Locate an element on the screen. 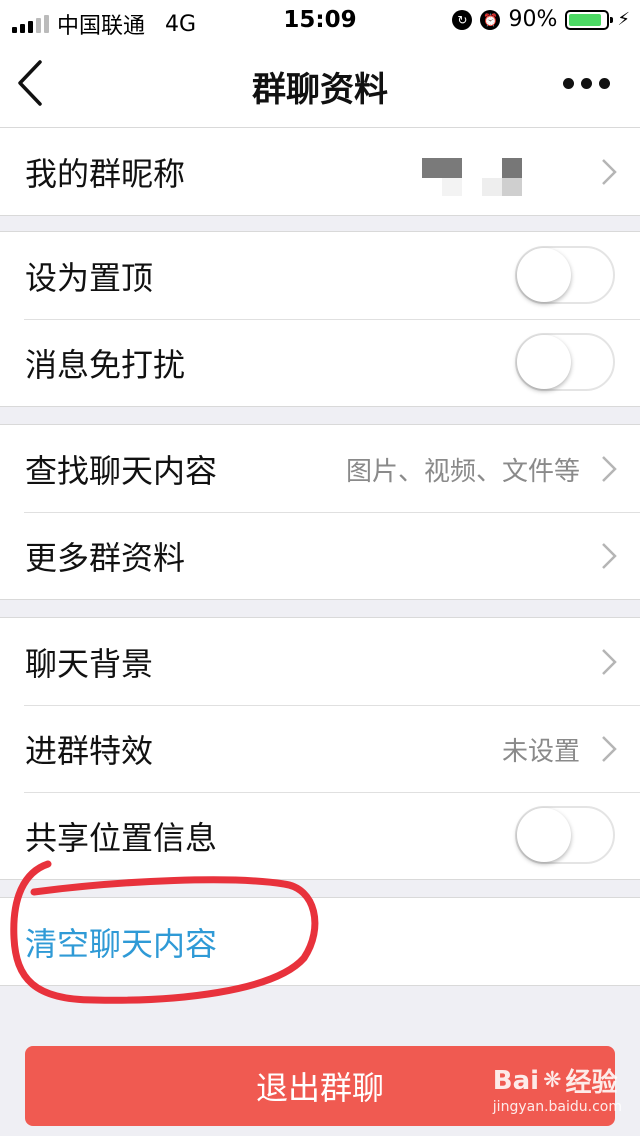 Image resolution: width=640 pixels, height=1136 pixels. row-label: 查找聊天内容 is located at coordinates (121, 471).